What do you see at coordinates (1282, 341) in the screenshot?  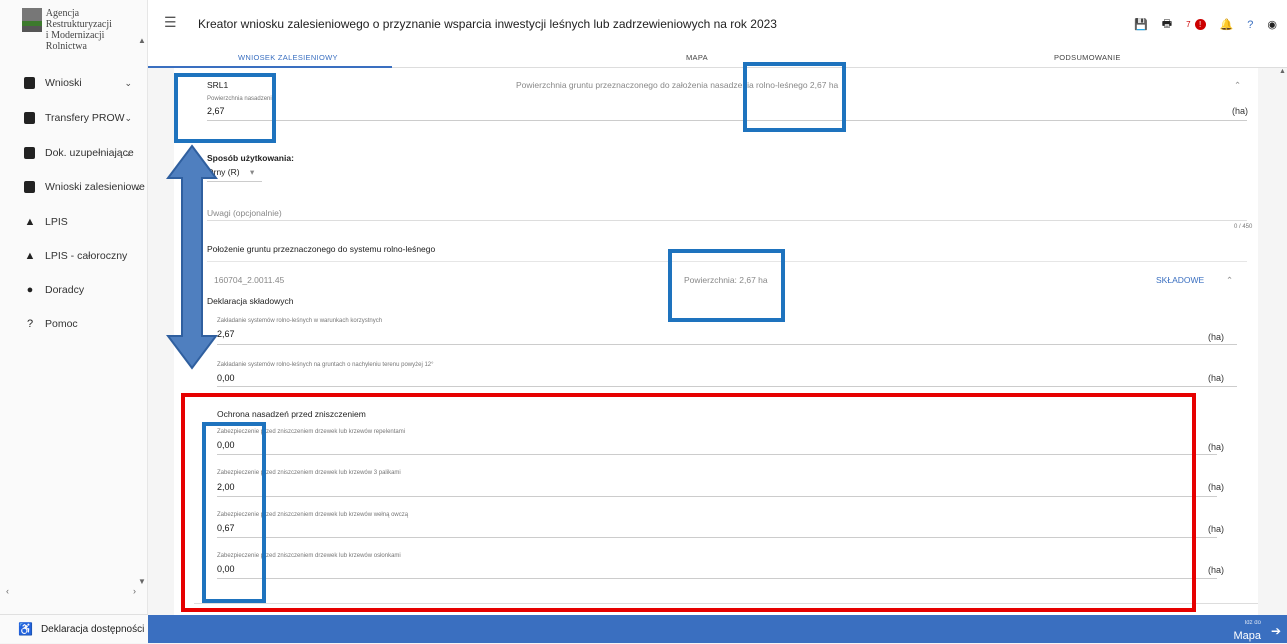 I see `content-scrollbar: ▲` at bounding box center [1282, 341].